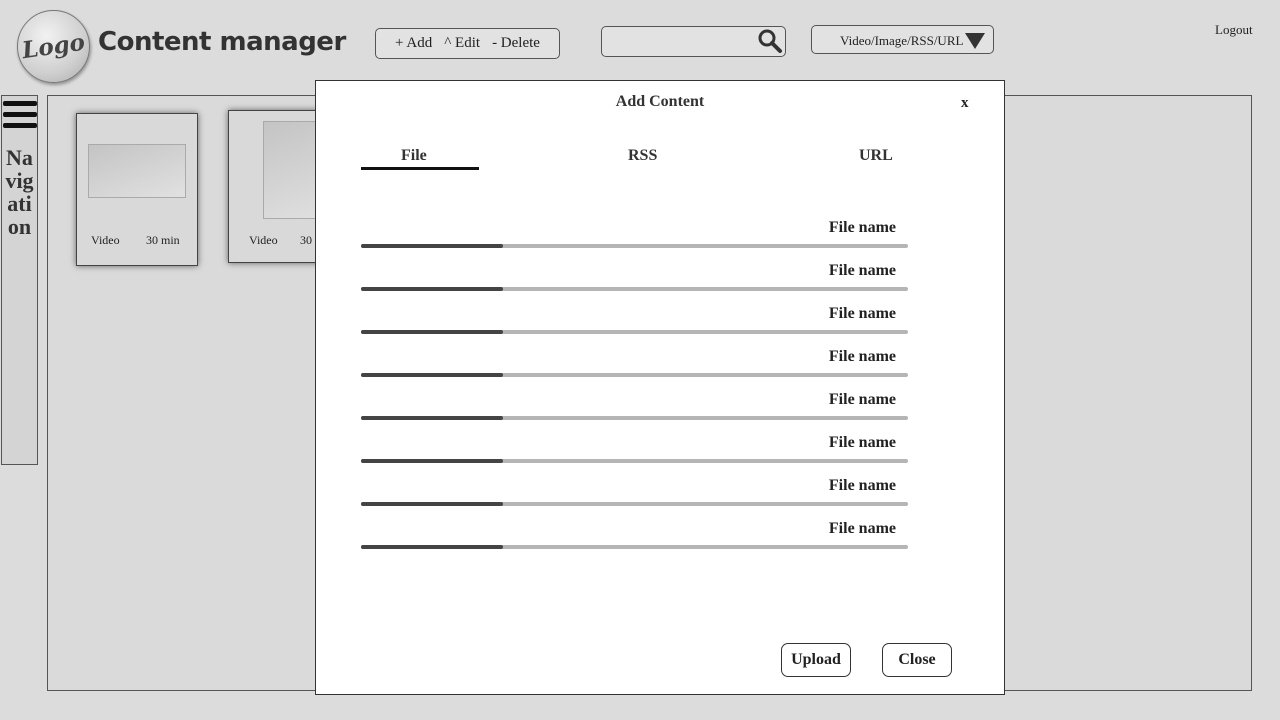 The image size is (1280, 720). What do you see at coordinates (770, 41) in the screenshot?
I see `search-icon` at bounding box center [770, 41].